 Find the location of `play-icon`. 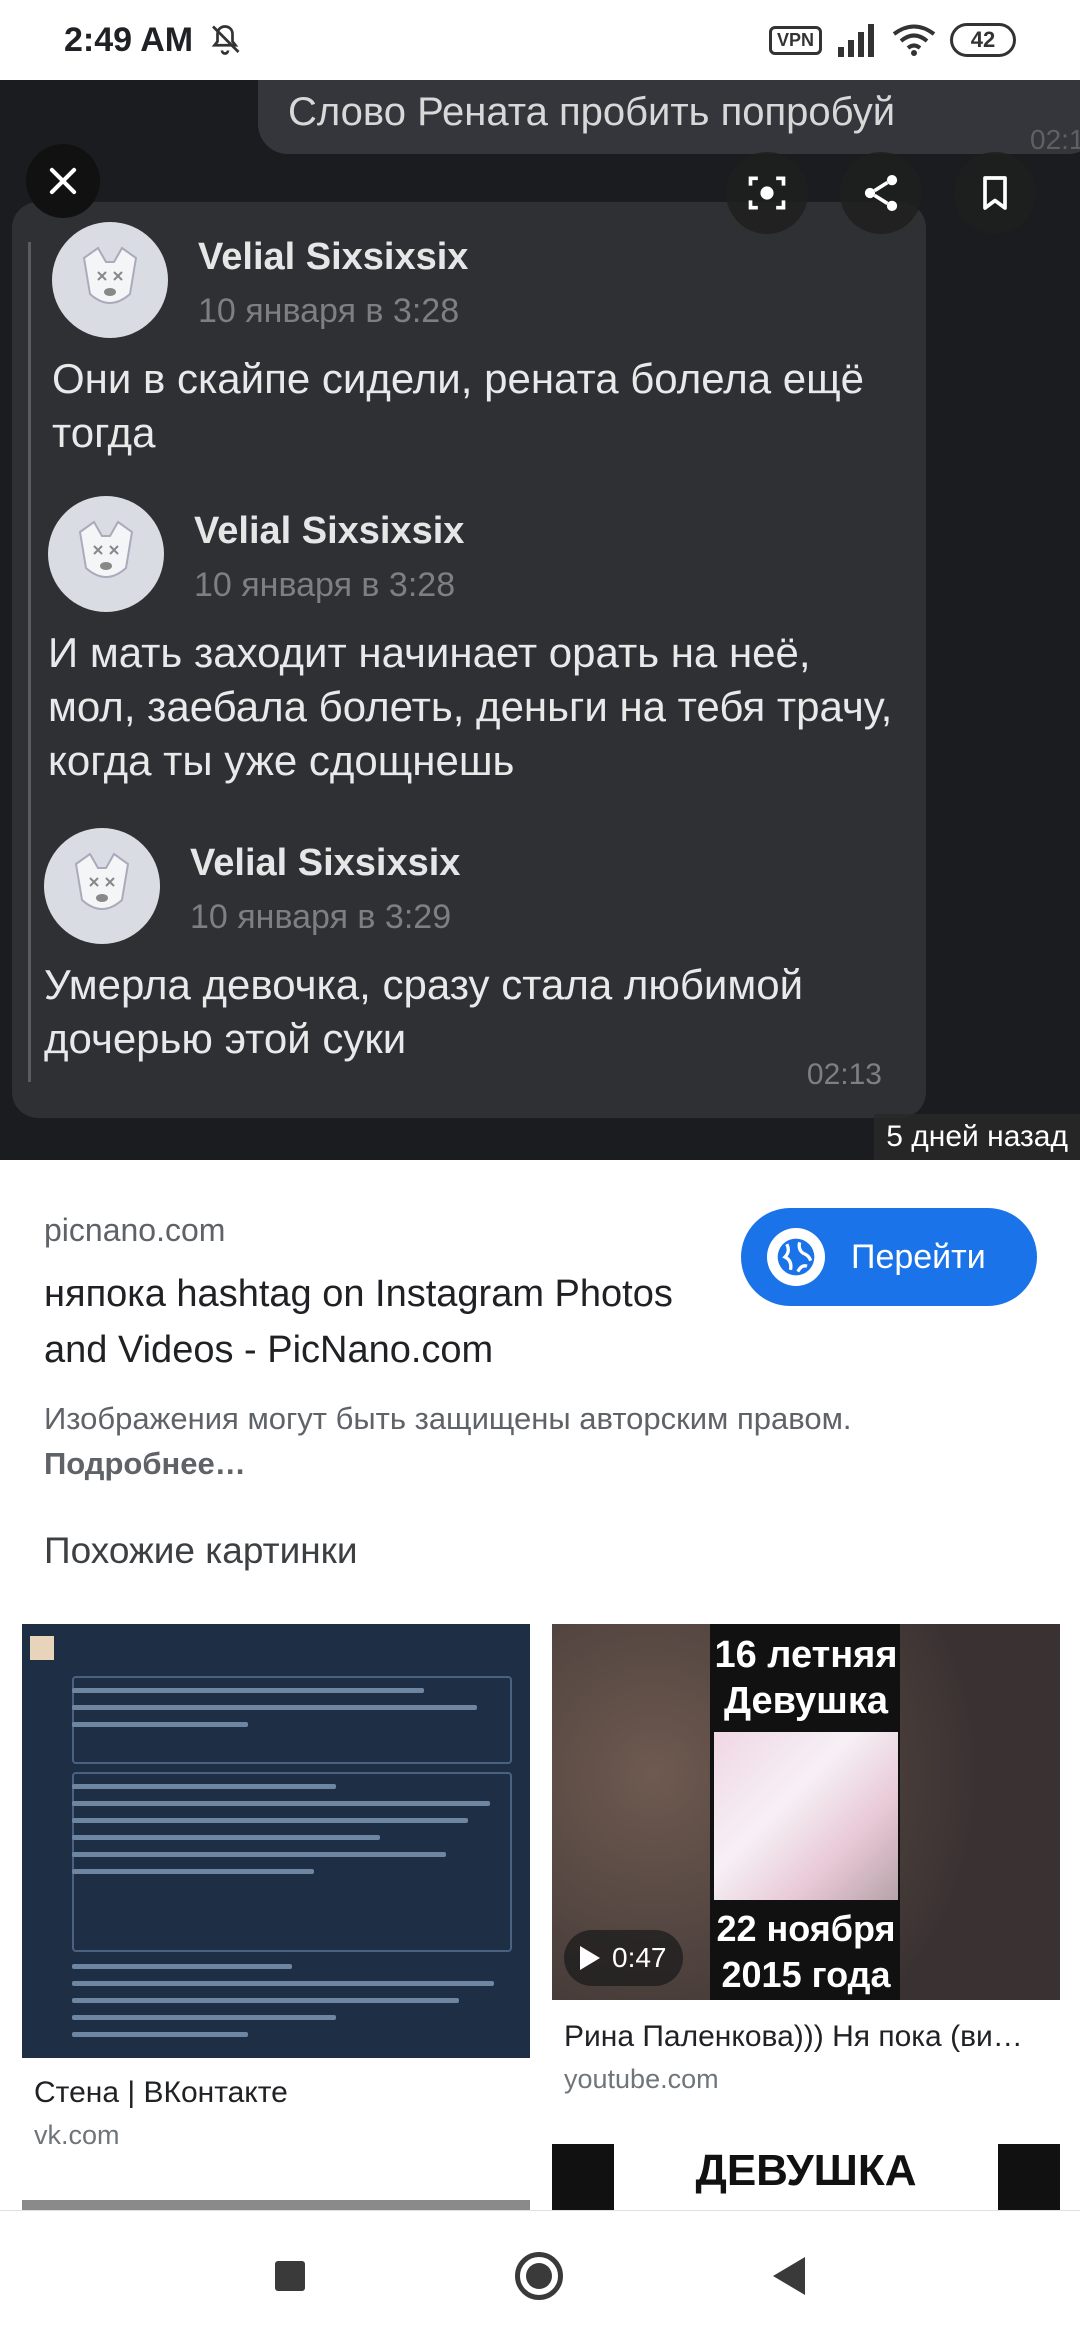

play-icon is located at coordinates (590, 1958).